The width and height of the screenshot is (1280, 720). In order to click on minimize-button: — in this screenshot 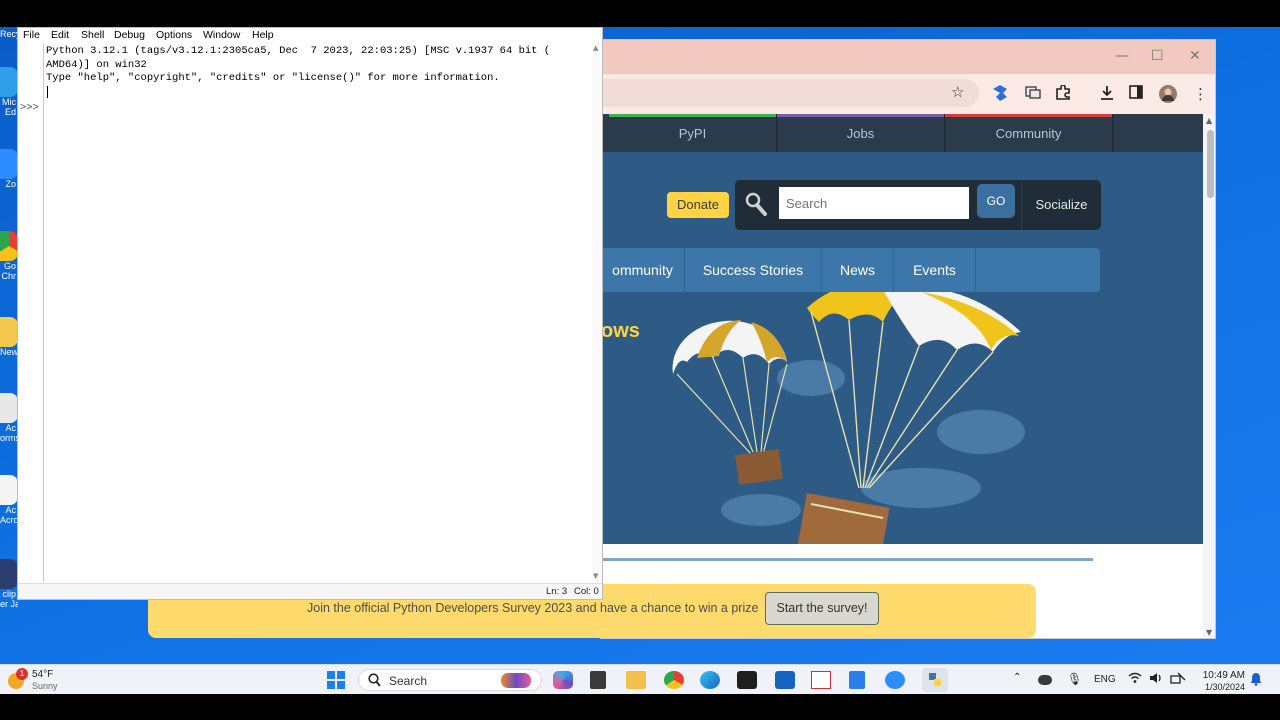, I will do `click(1122, 56)`.